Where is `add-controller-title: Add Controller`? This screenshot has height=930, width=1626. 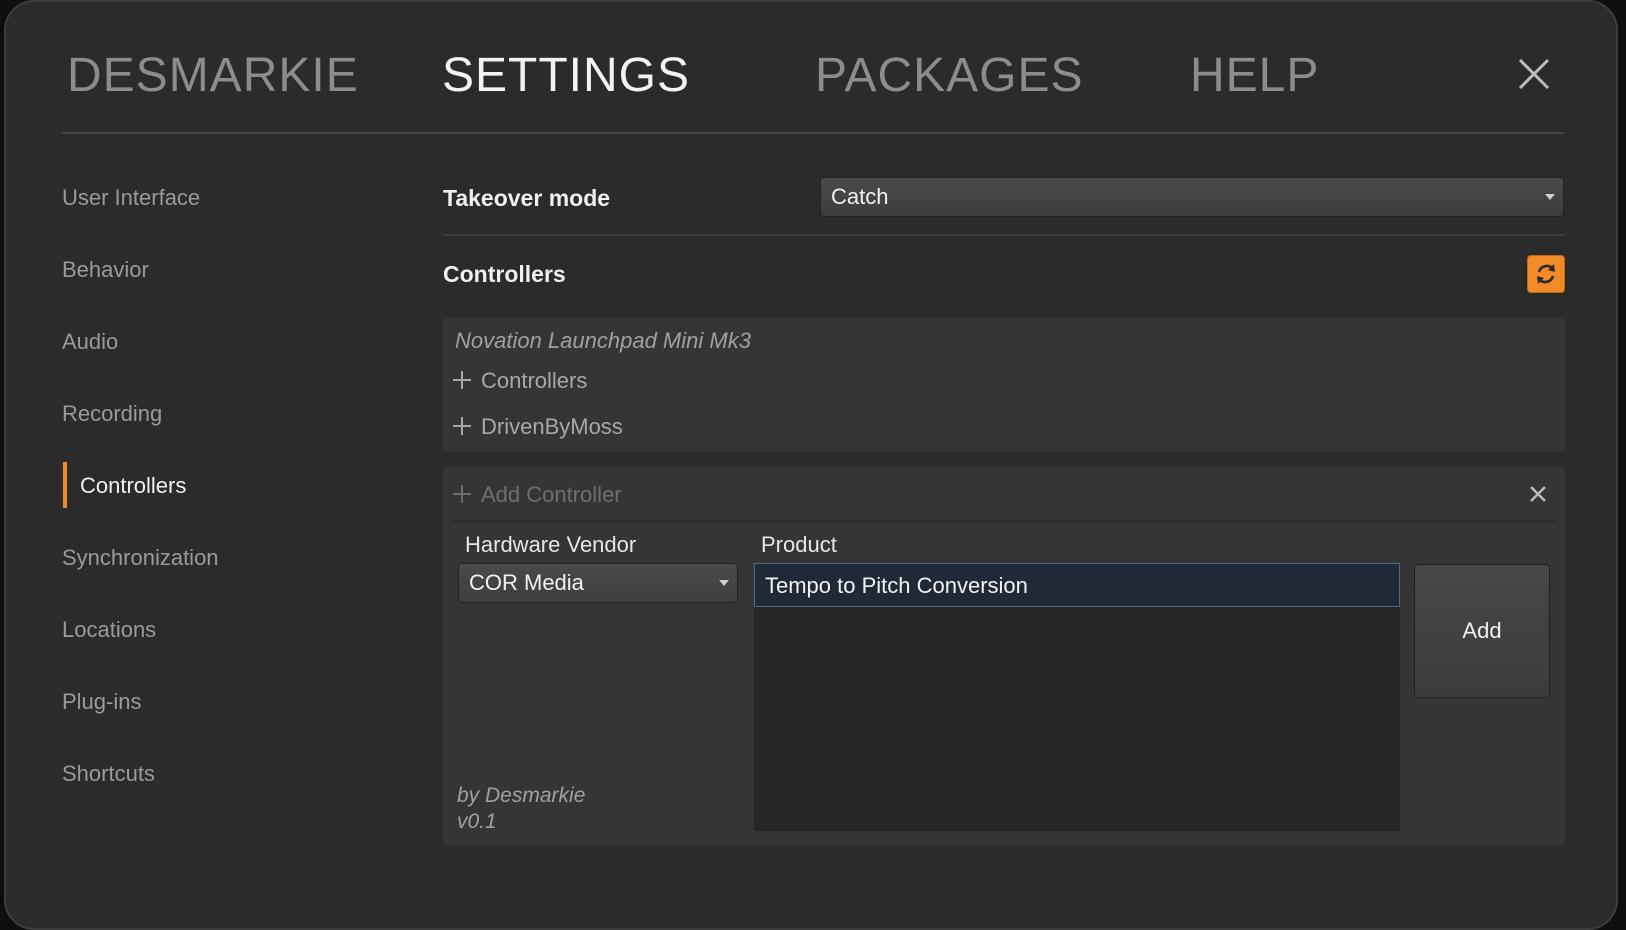
add-controller-title: Add Controller is located at coordinates (551, 494).